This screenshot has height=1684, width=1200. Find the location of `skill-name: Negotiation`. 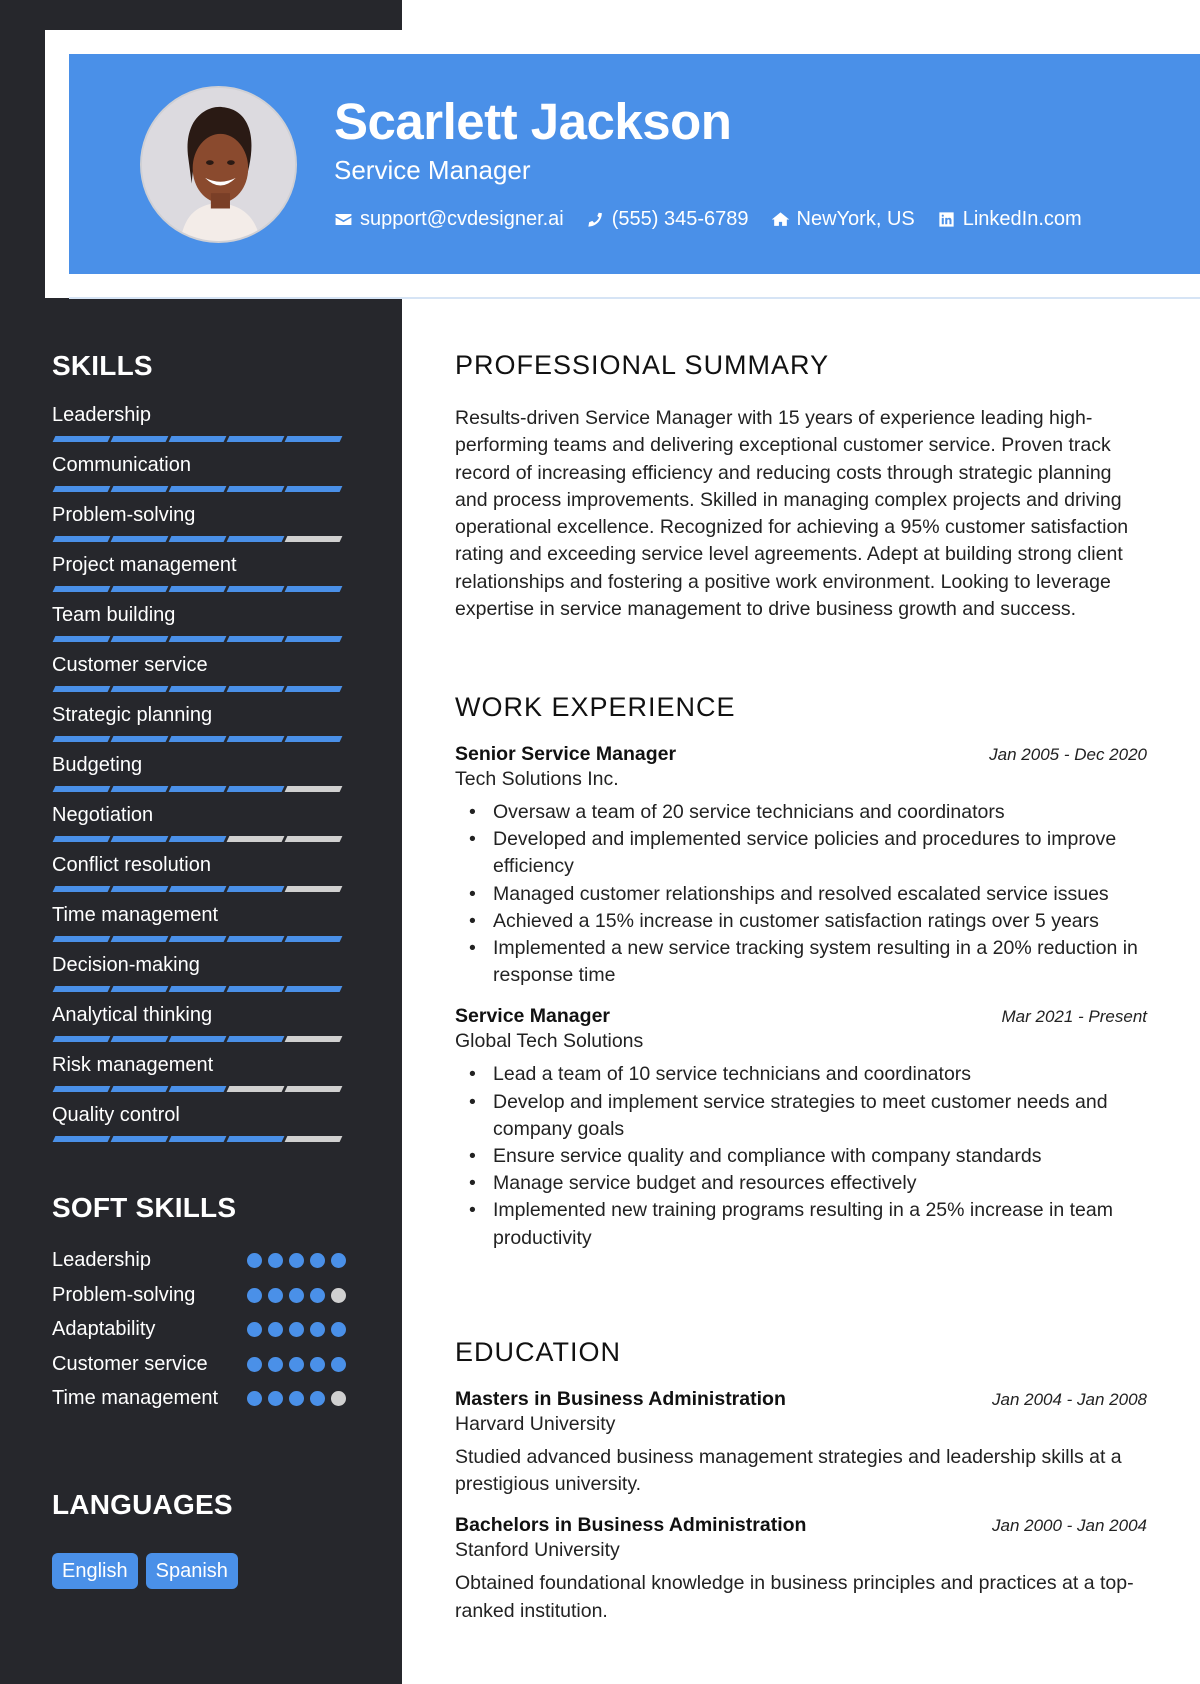

skill-name: Negotiation is located at coordinates (103, 815).